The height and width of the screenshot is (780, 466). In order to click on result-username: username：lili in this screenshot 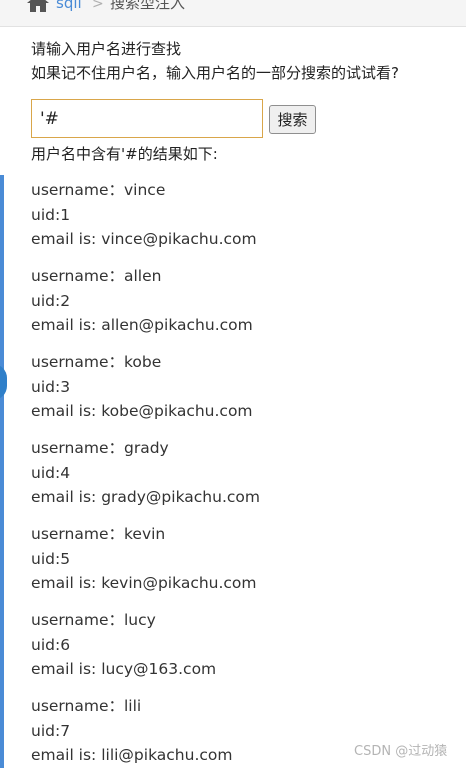, I will do `click(86, 706)`.